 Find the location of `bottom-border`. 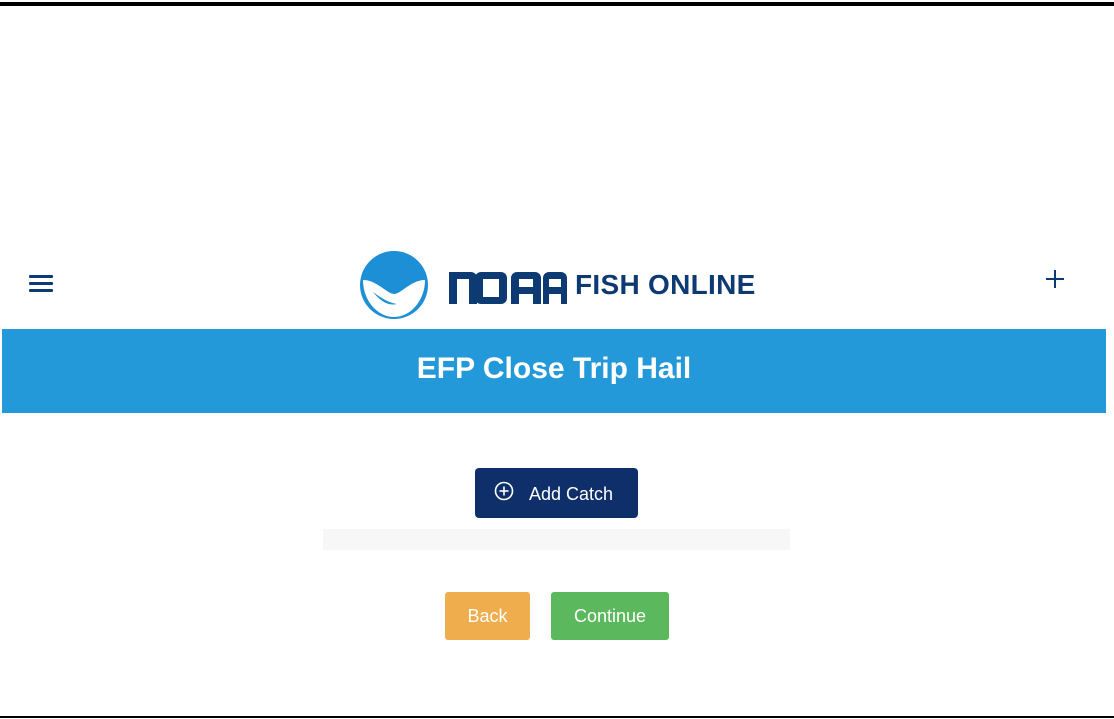

bottom-border is located at coordinates (557, 717).